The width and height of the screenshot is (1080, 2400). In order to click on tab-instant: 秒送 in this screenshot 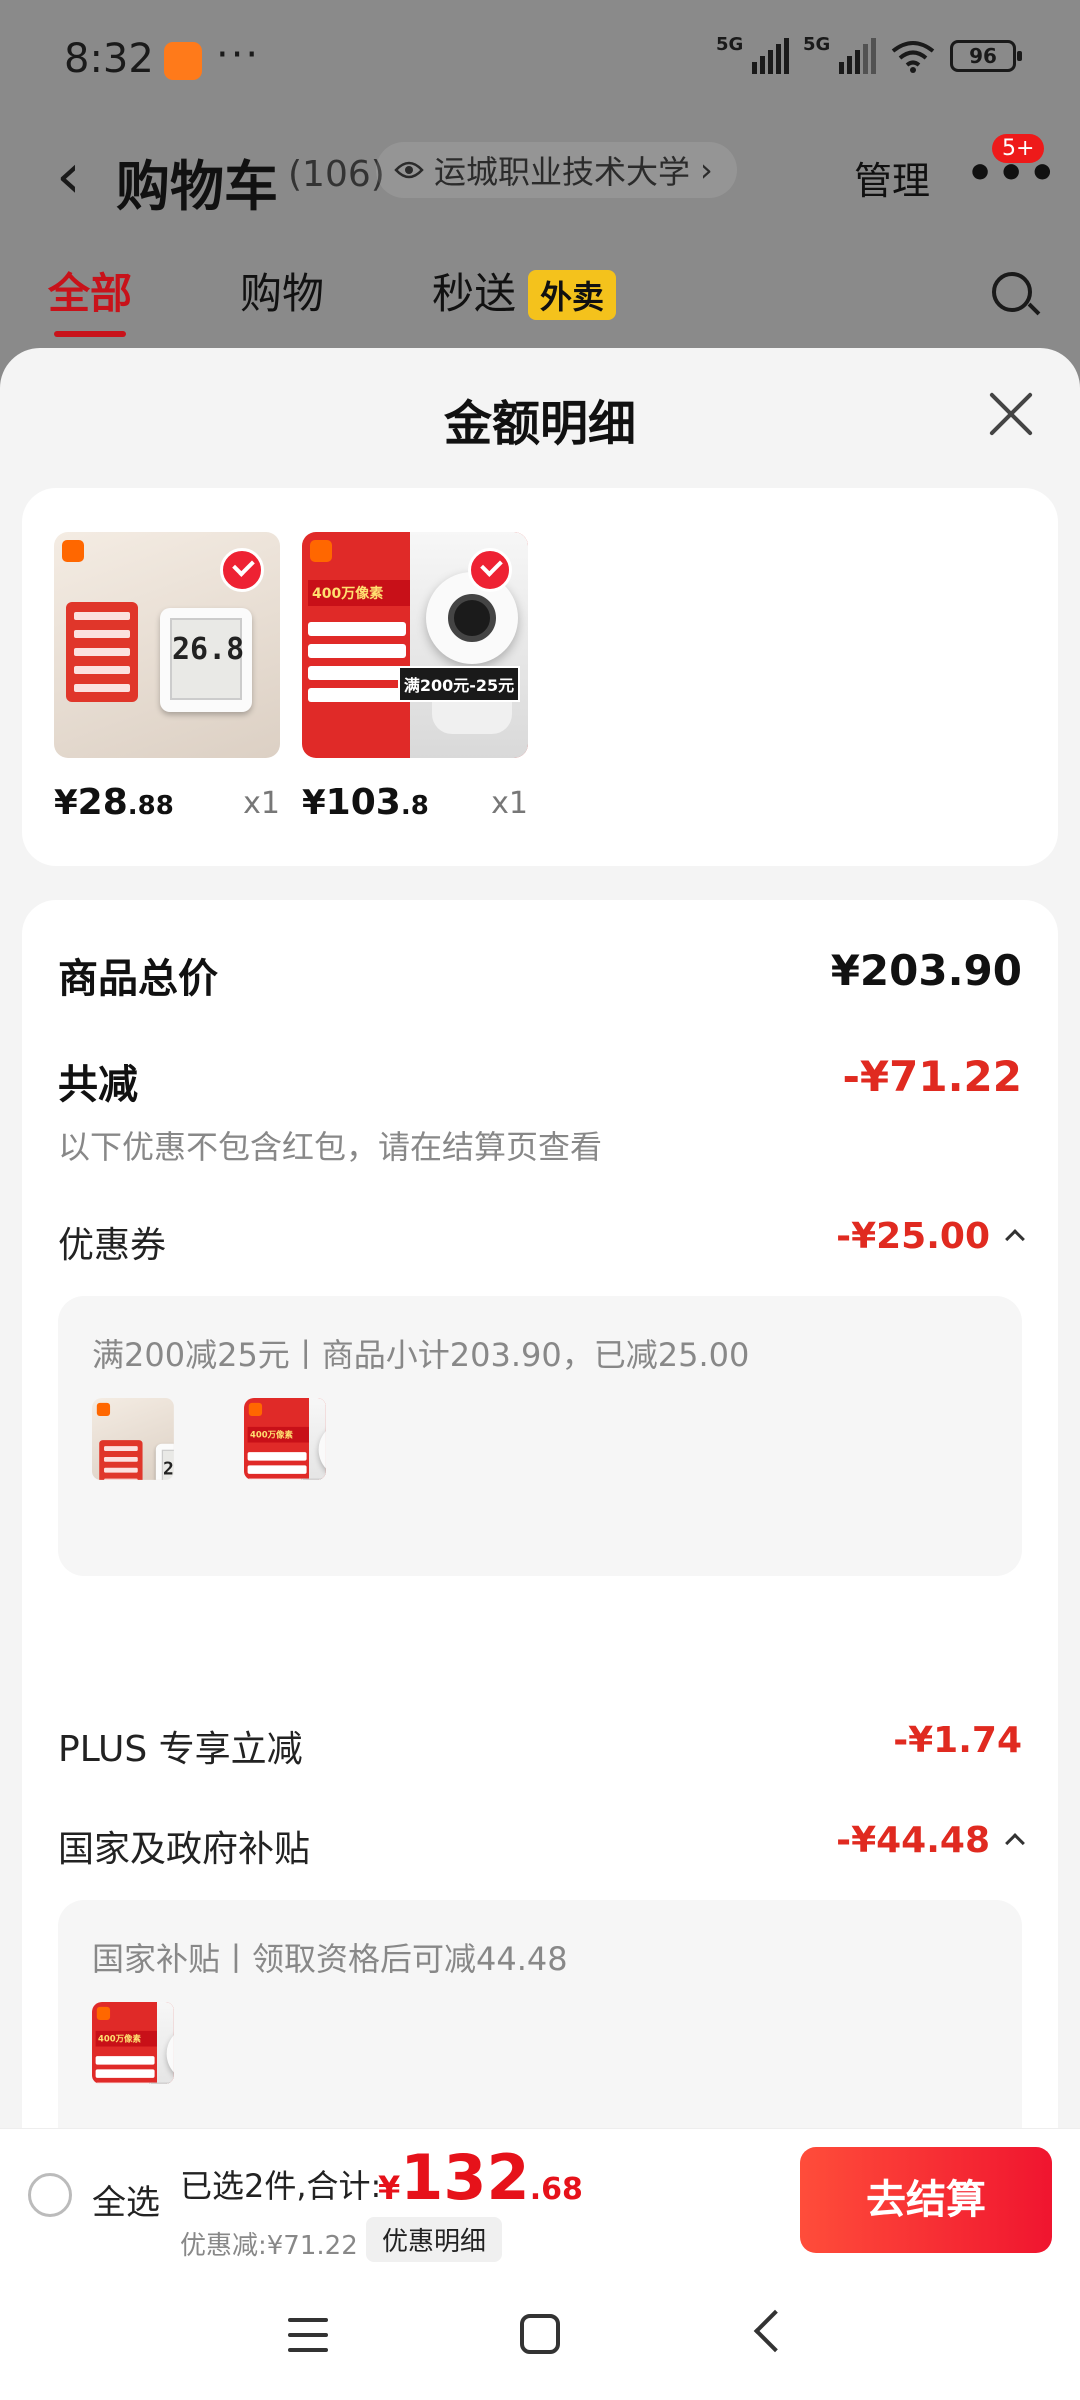, I will do `click(474, 290)`.